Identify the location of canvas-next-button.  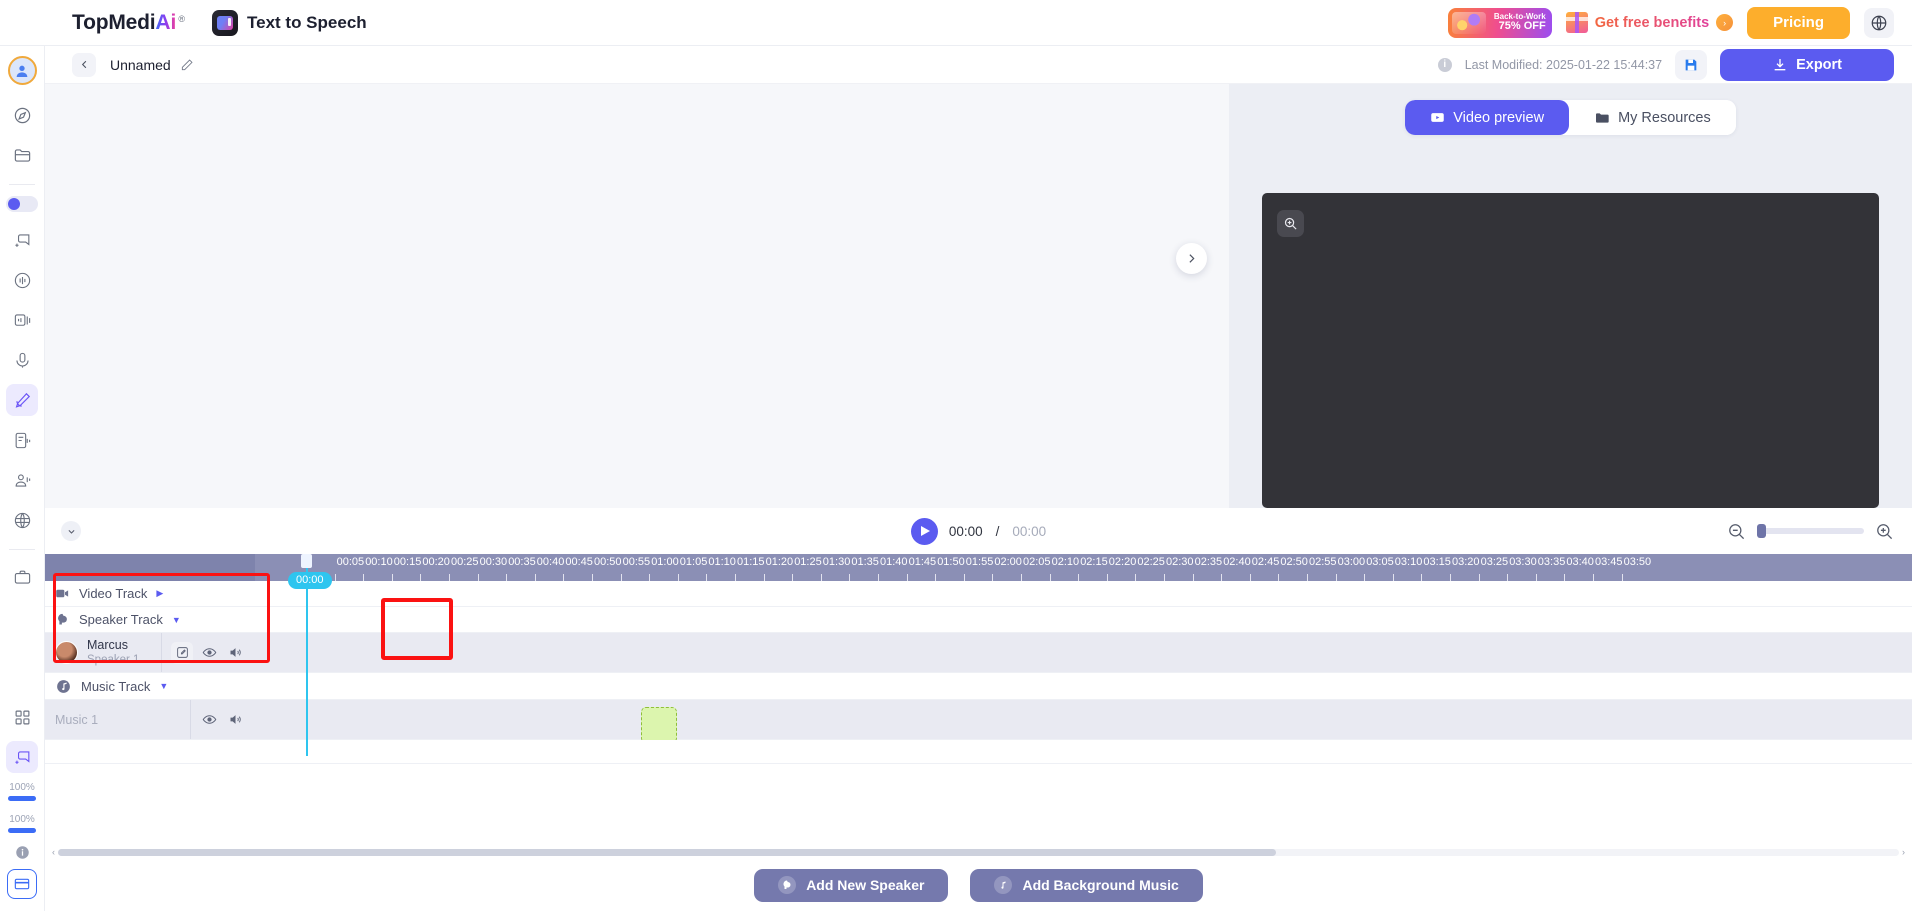
(1191, 258).